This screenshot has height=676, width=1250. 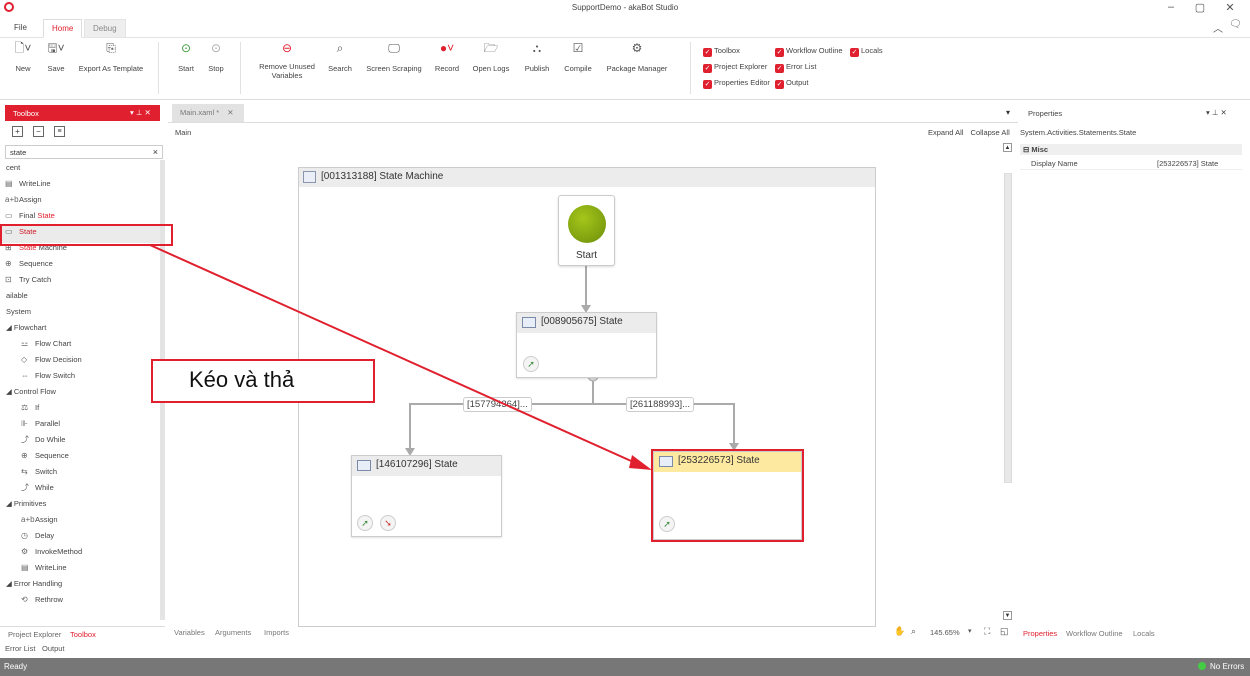 What do you see at coordinates (625, 667) in the screenshot?
I see `status-bar: Ready No Errors` at bounding box center [625, 667].